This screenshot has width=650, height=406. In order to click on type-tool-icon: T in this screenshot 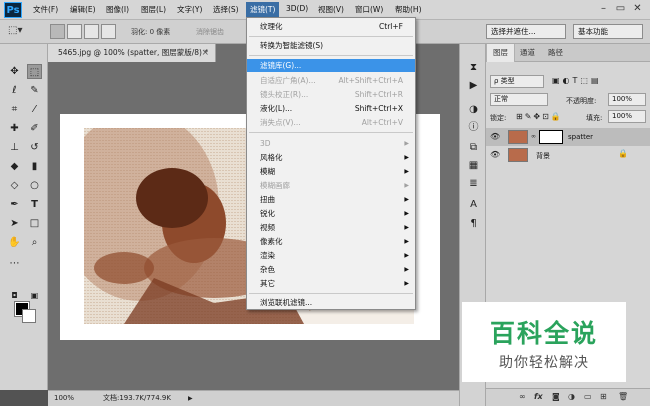, I will do `click(34, 204)`.